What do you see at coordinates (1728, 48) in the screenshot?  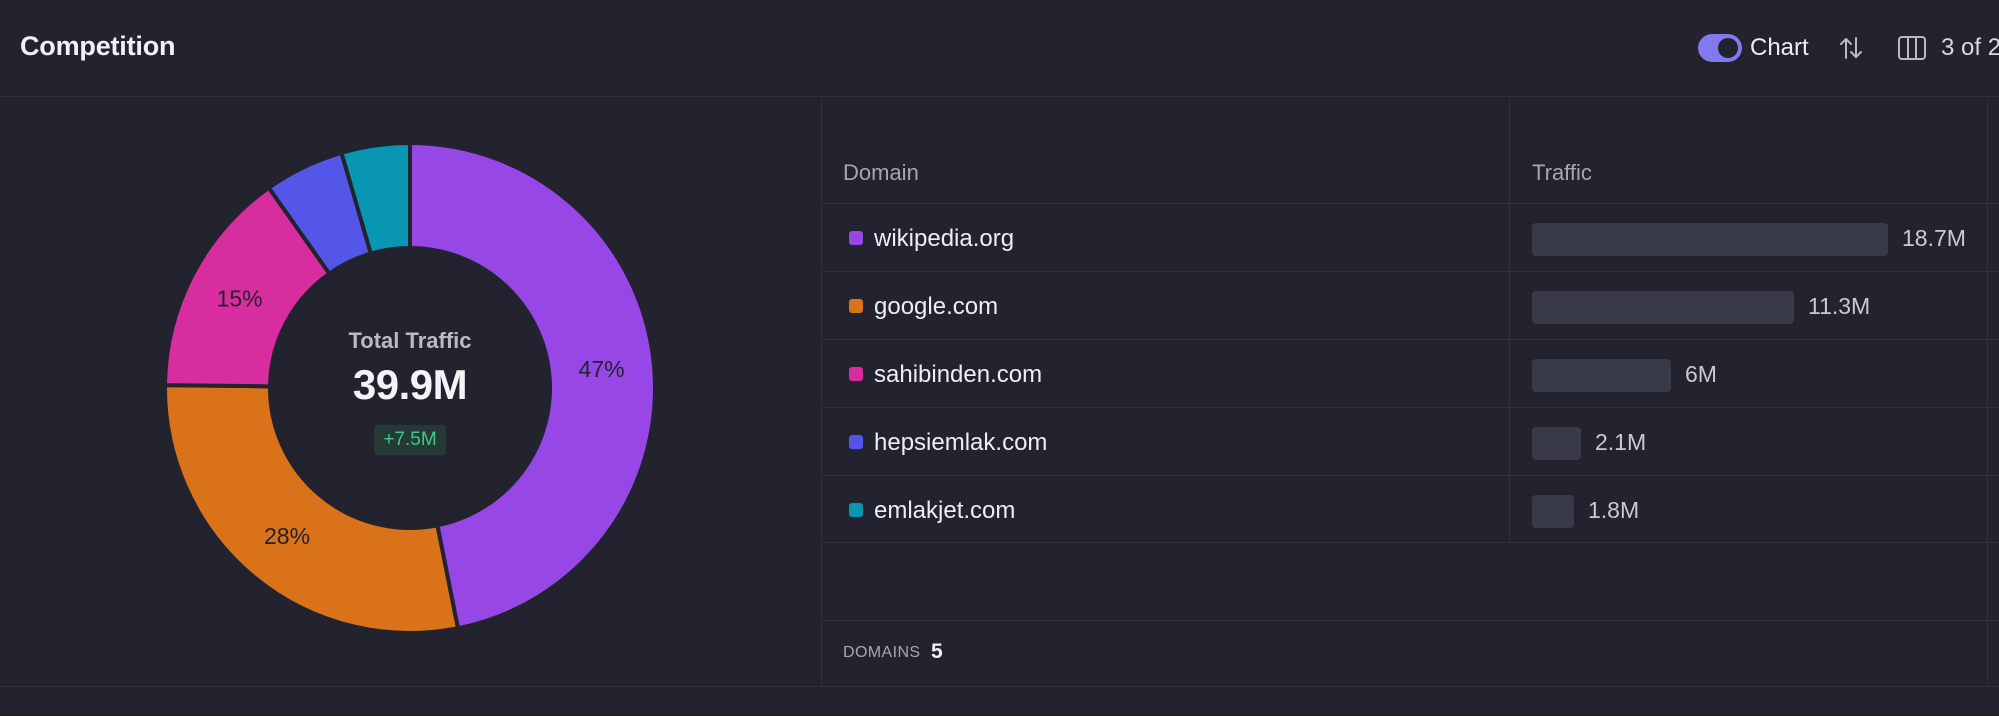 I see `toggle-knob` at bounding box center [1728, 48].